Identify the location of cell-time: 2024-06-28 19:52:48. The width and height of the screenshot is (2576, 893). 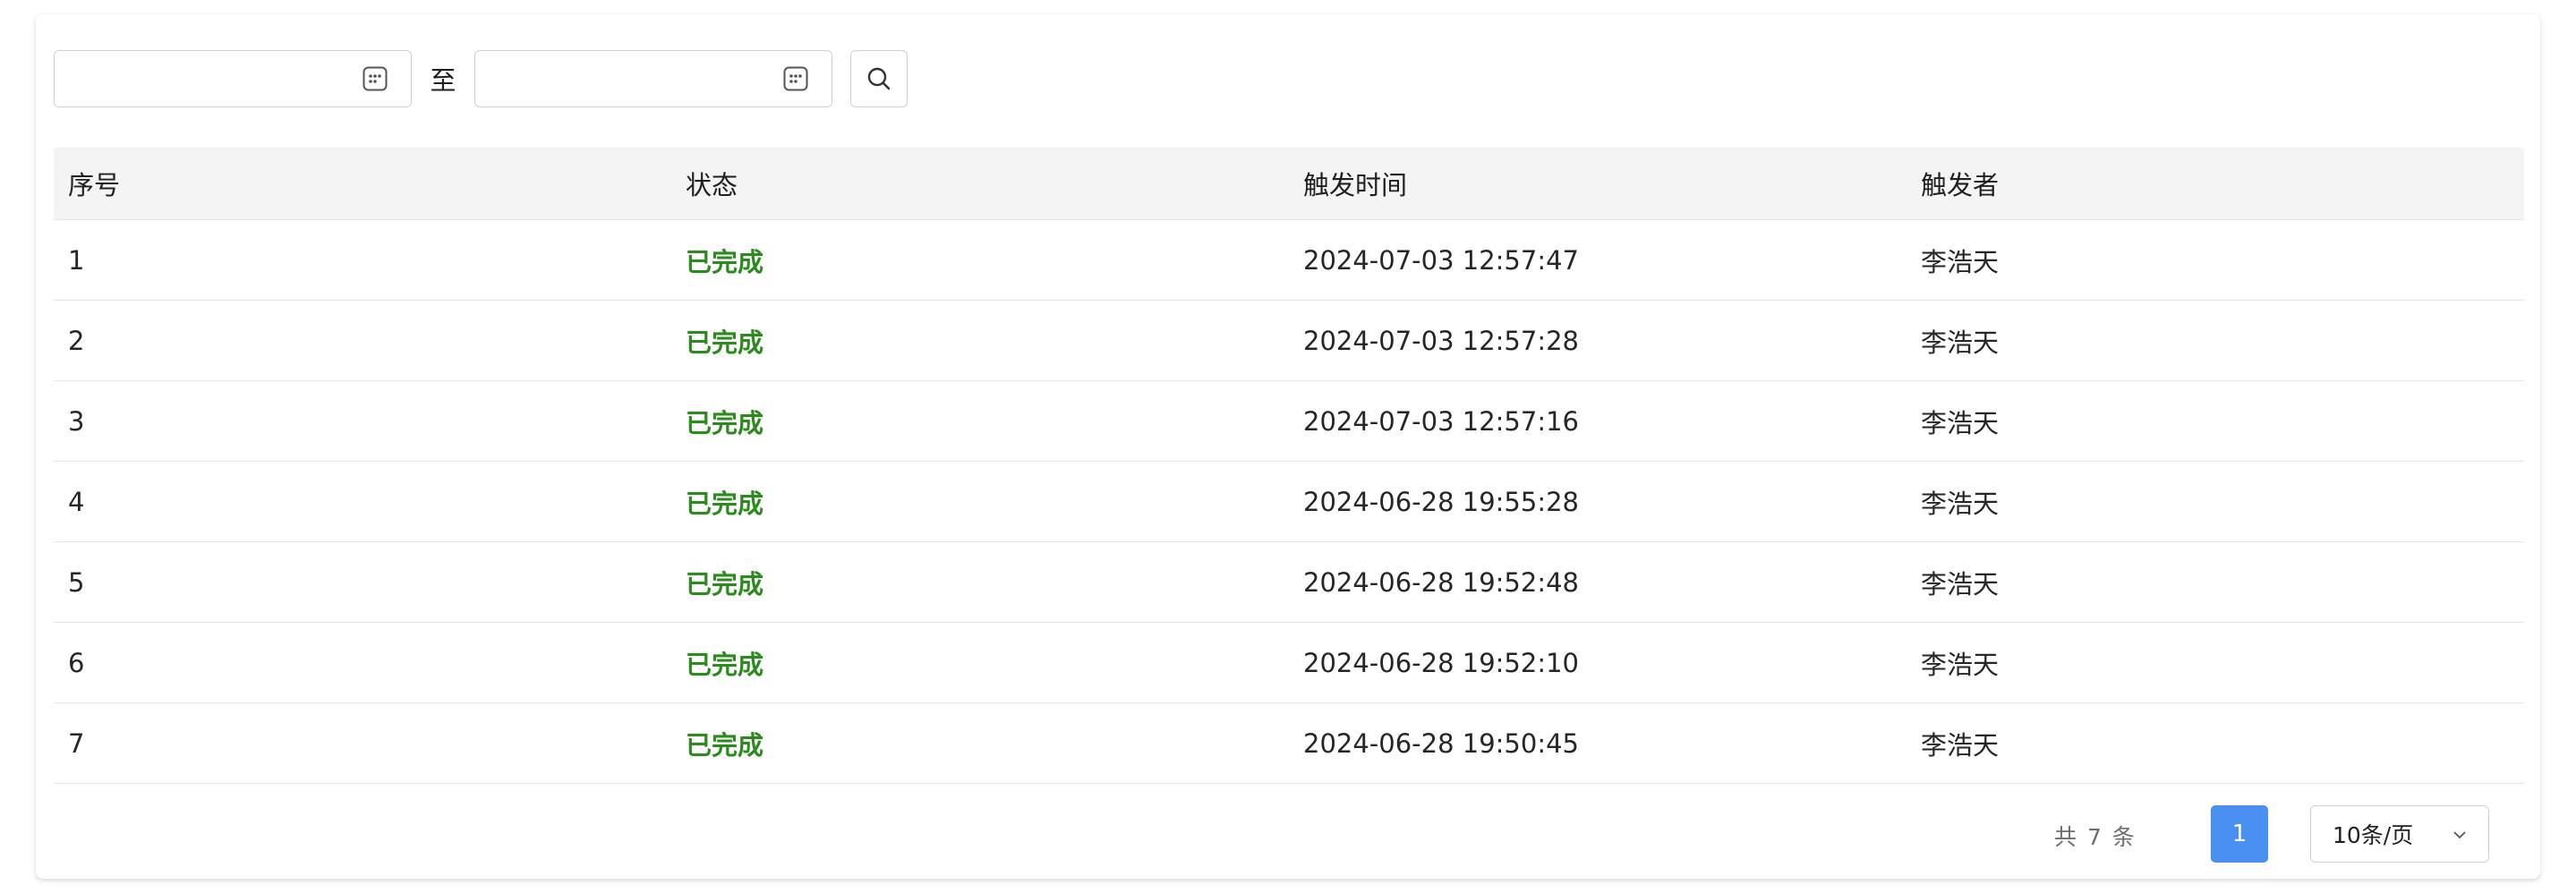
(1597, 582).